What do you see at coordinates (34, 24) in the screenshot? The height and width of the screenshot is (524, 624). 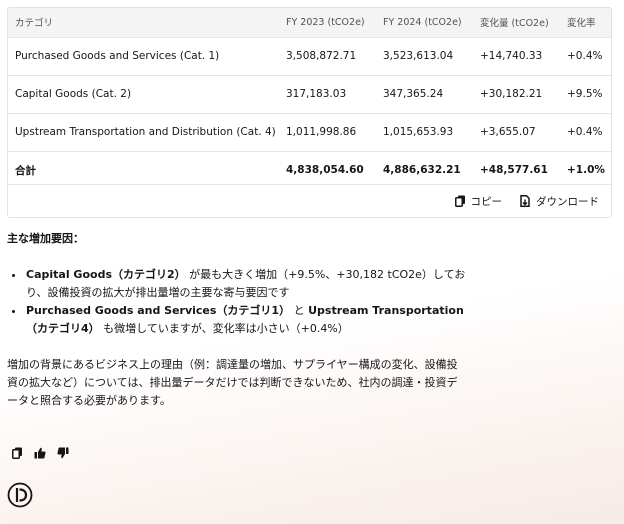 I see `column-header-category: カテゴリ` at bounding box center [34, 24].